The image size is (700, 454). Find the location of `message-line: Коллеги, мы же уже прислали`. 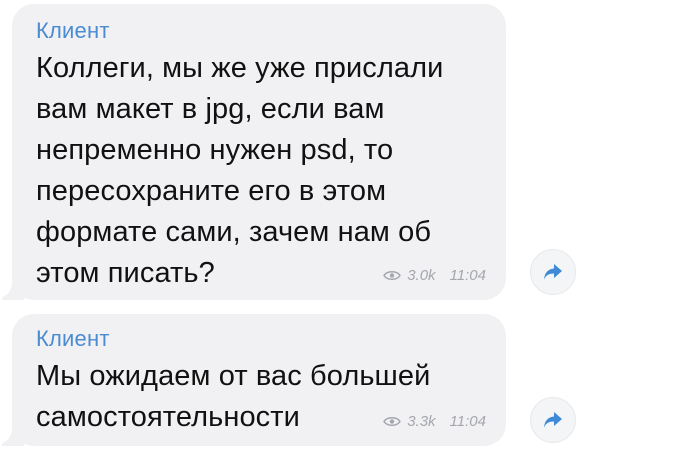

message-line: Коллеги, мы же уже прислали is located at coordinates (240, 68).